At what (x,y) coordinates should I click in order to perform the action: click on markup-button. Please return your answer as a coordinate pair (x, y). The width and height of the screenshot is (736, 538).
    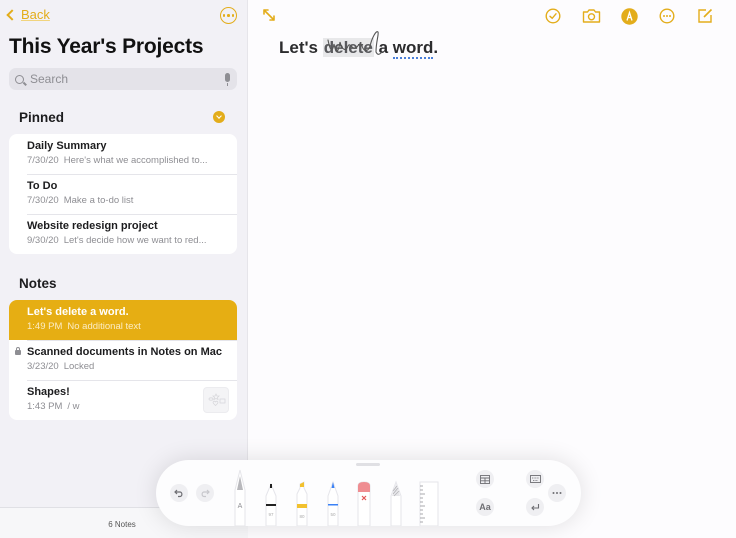
    Looking at the image, I should click on (629, 16).